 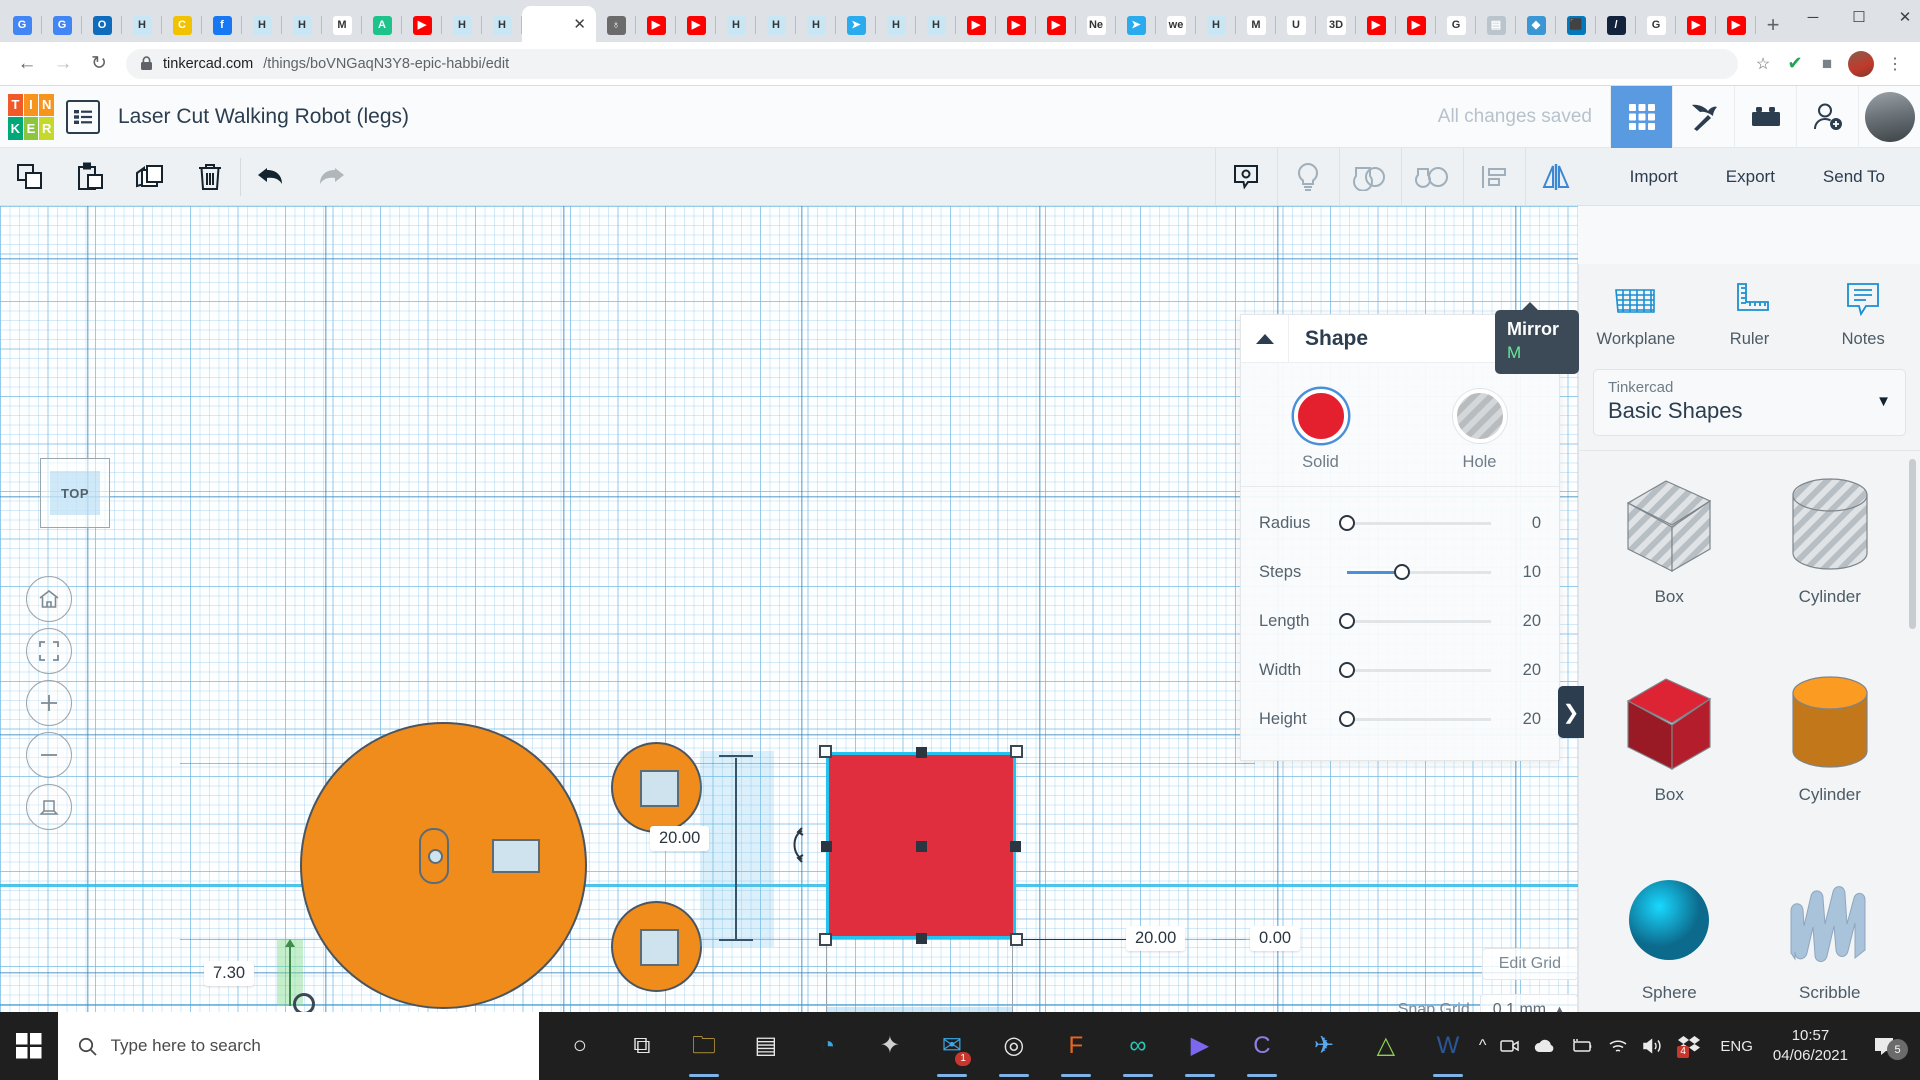 What do you see at coordinates (1014, 1046) in the screenshot?
I see `chrome-button: ◎` at bounding box center [1014, 1046].